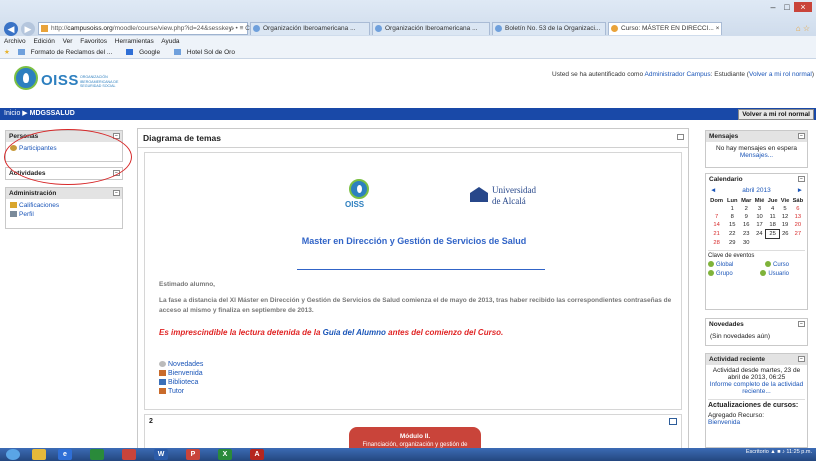 The image size is (816, 461). What do you see at coordinates (598, 74) in the screenshot?
I see `login-prefix: Usted se ha autentificado como` at bounding box center [598, 74].